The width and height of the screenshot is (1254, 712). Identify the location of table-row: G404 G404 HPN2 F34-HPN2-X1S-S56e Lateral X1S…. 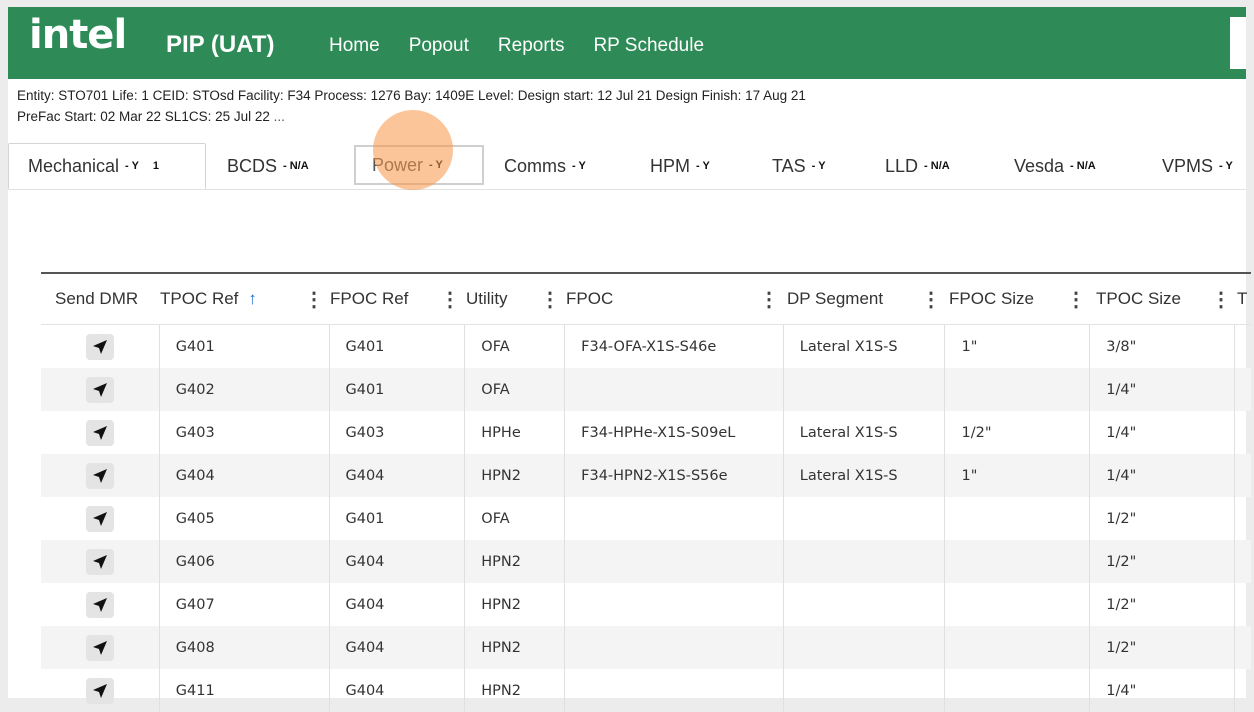
(646, 475).